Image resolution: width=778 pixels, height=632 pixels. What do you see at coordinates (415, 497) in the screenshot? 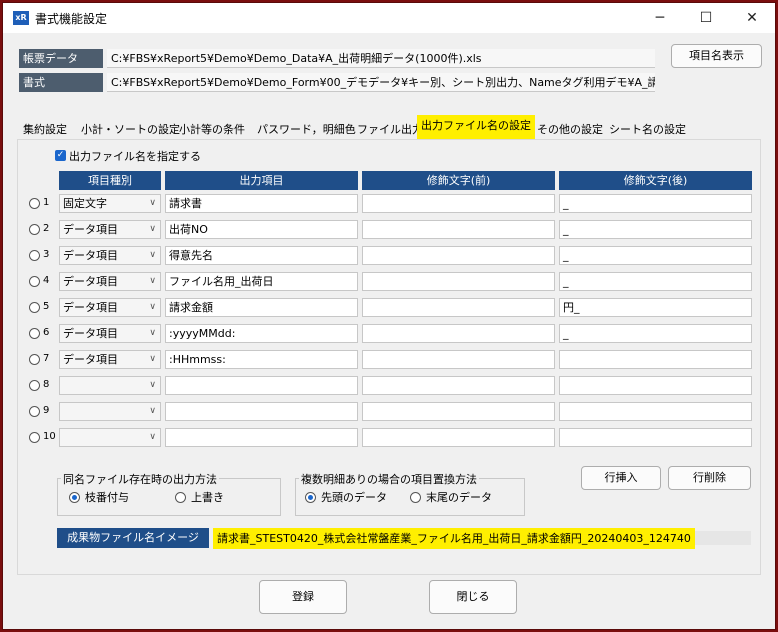
I see `last-data-radio` at bounding box center [415, 497].